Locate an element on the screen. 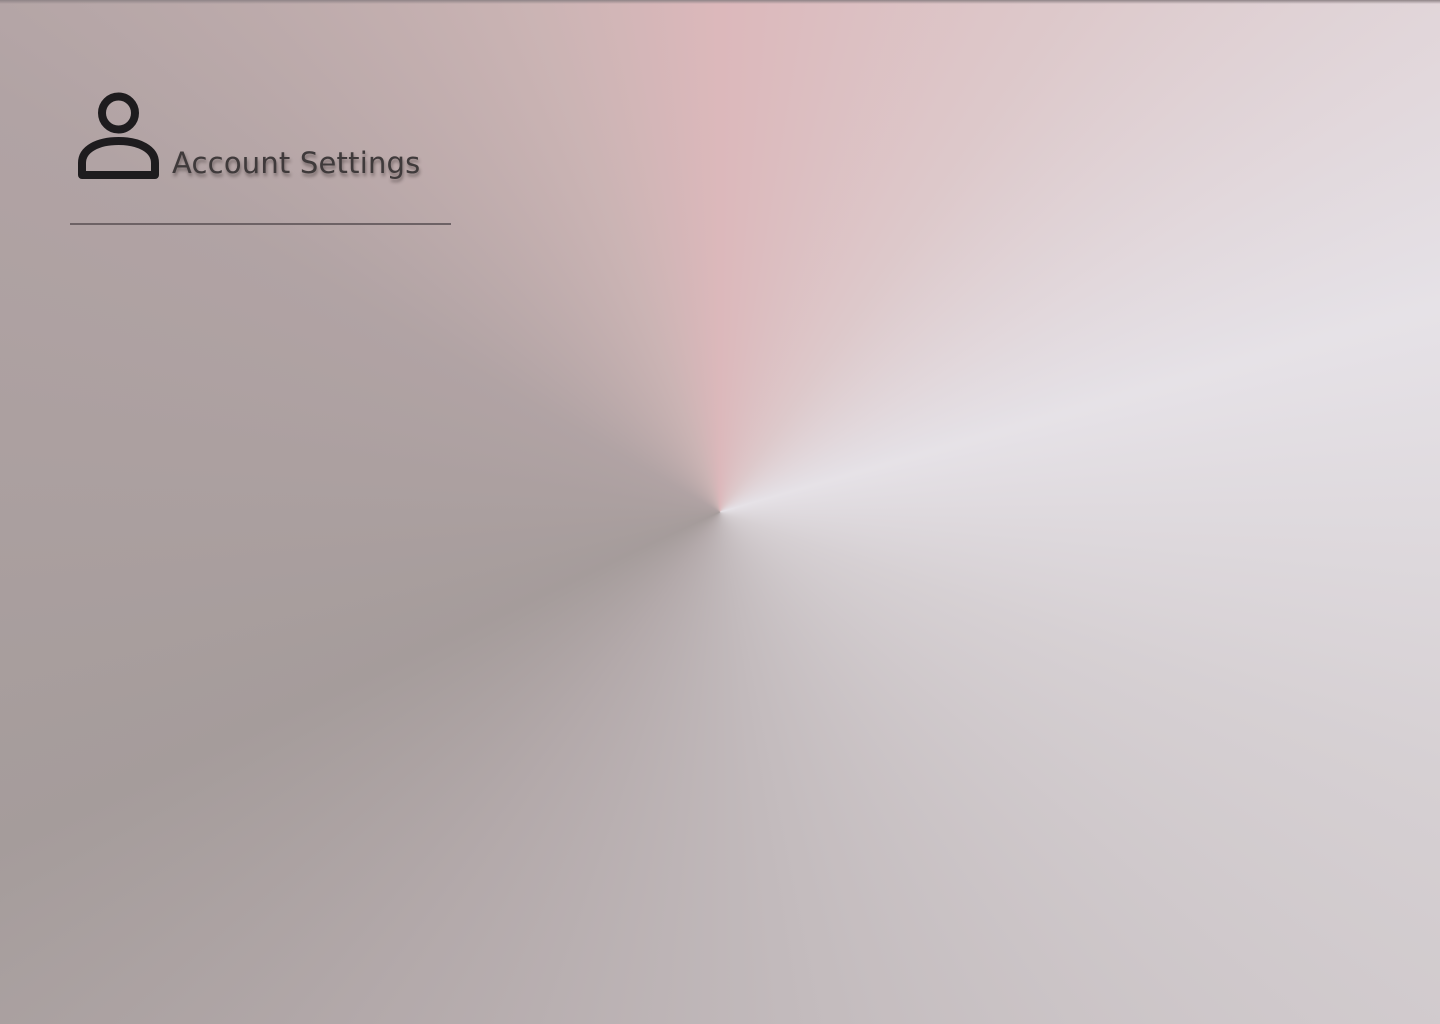 Image resolution: width=1440 pixels, height=1024 pixels. header-divider is located at coordinates (260, 224).